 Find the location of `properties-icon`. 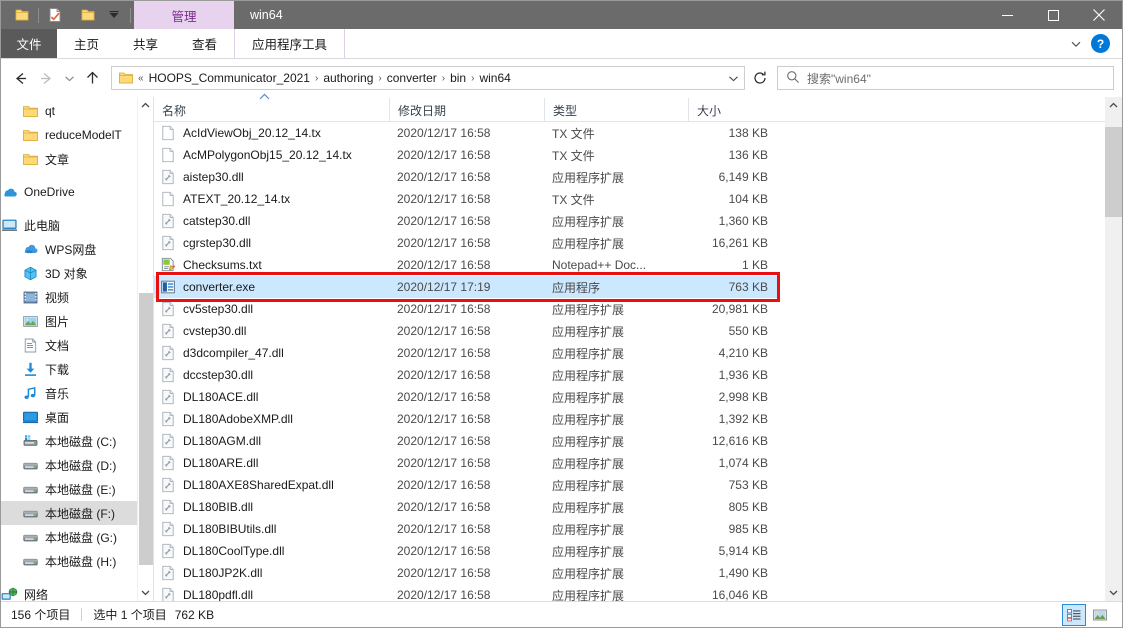

properties-icon is located at coordinates (55, 15).